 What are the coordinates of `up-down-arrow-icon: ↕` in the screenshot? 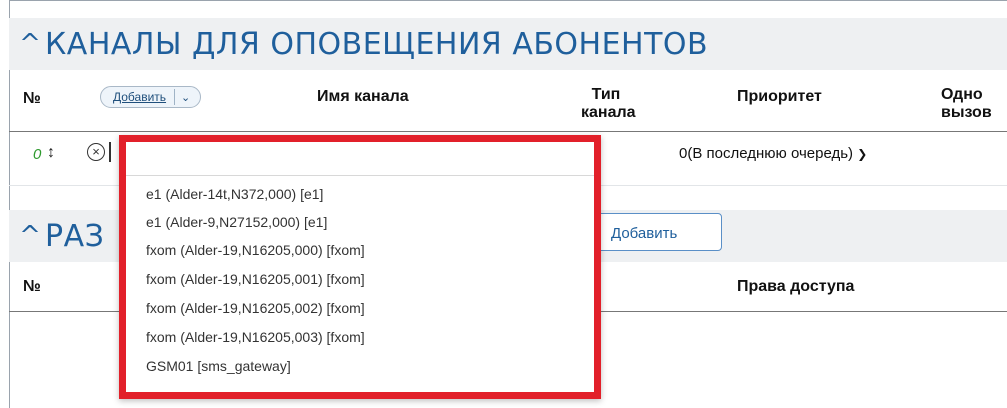 It's located at (51, 153).